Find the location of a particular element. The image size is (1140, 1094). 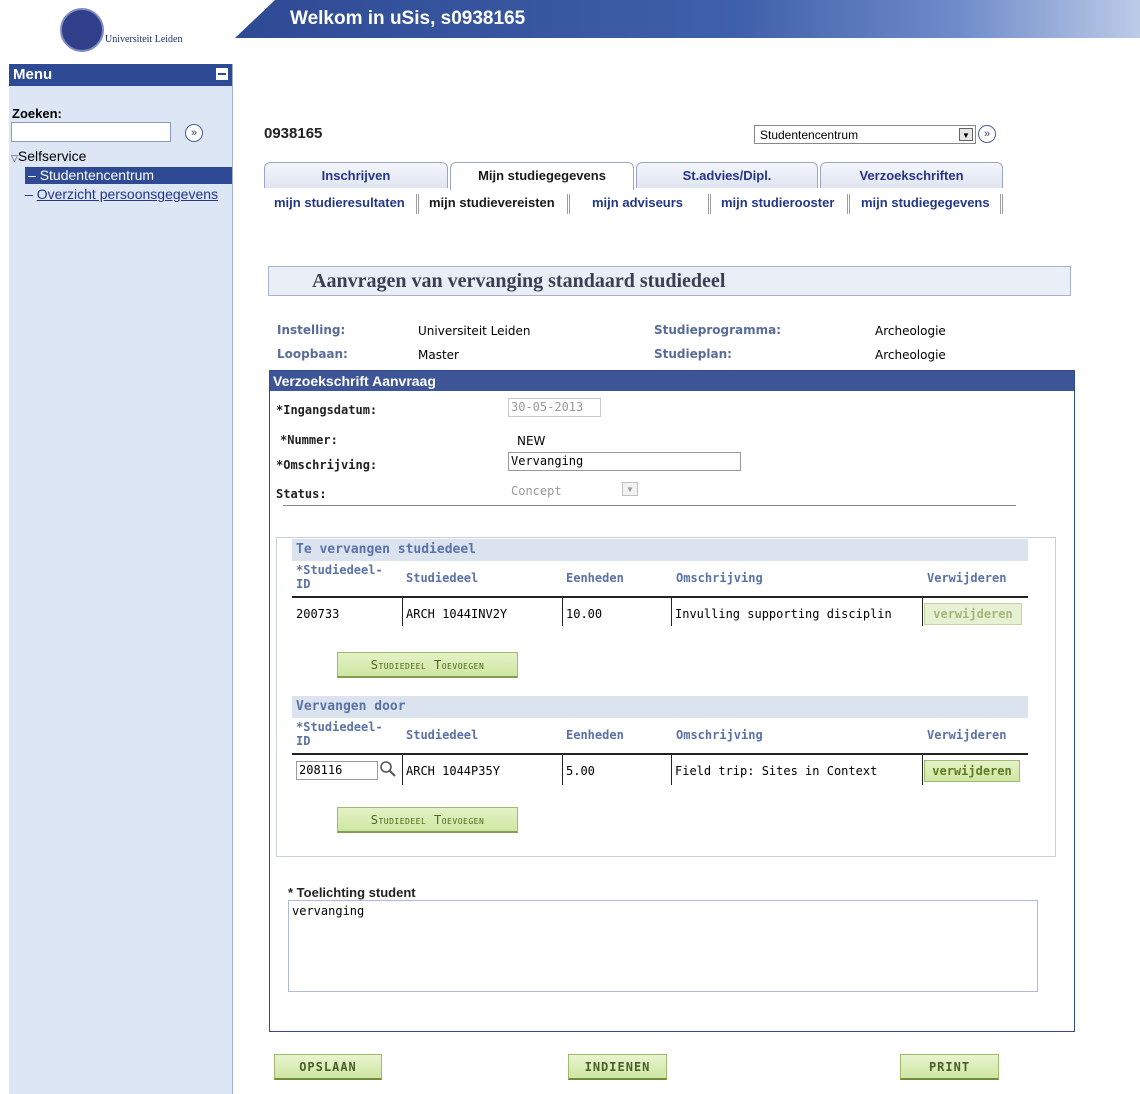

status-dropdown-icon: ▼ is located at coordinates (630, 489).